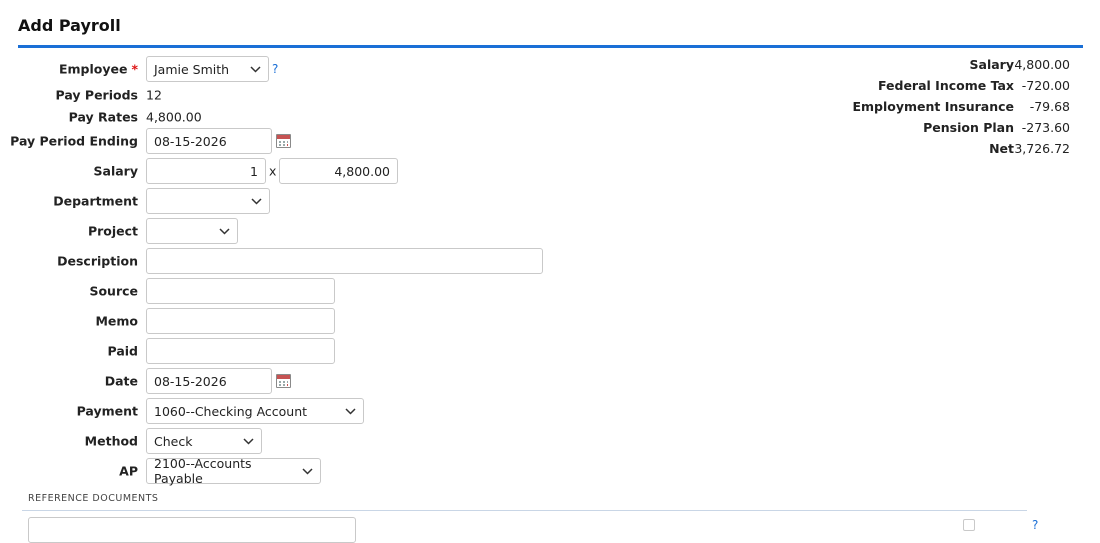 This screenshot has width=1100, height=543. I want to click on ap-select: 2100--Accounts Payable, so click(233, 471).